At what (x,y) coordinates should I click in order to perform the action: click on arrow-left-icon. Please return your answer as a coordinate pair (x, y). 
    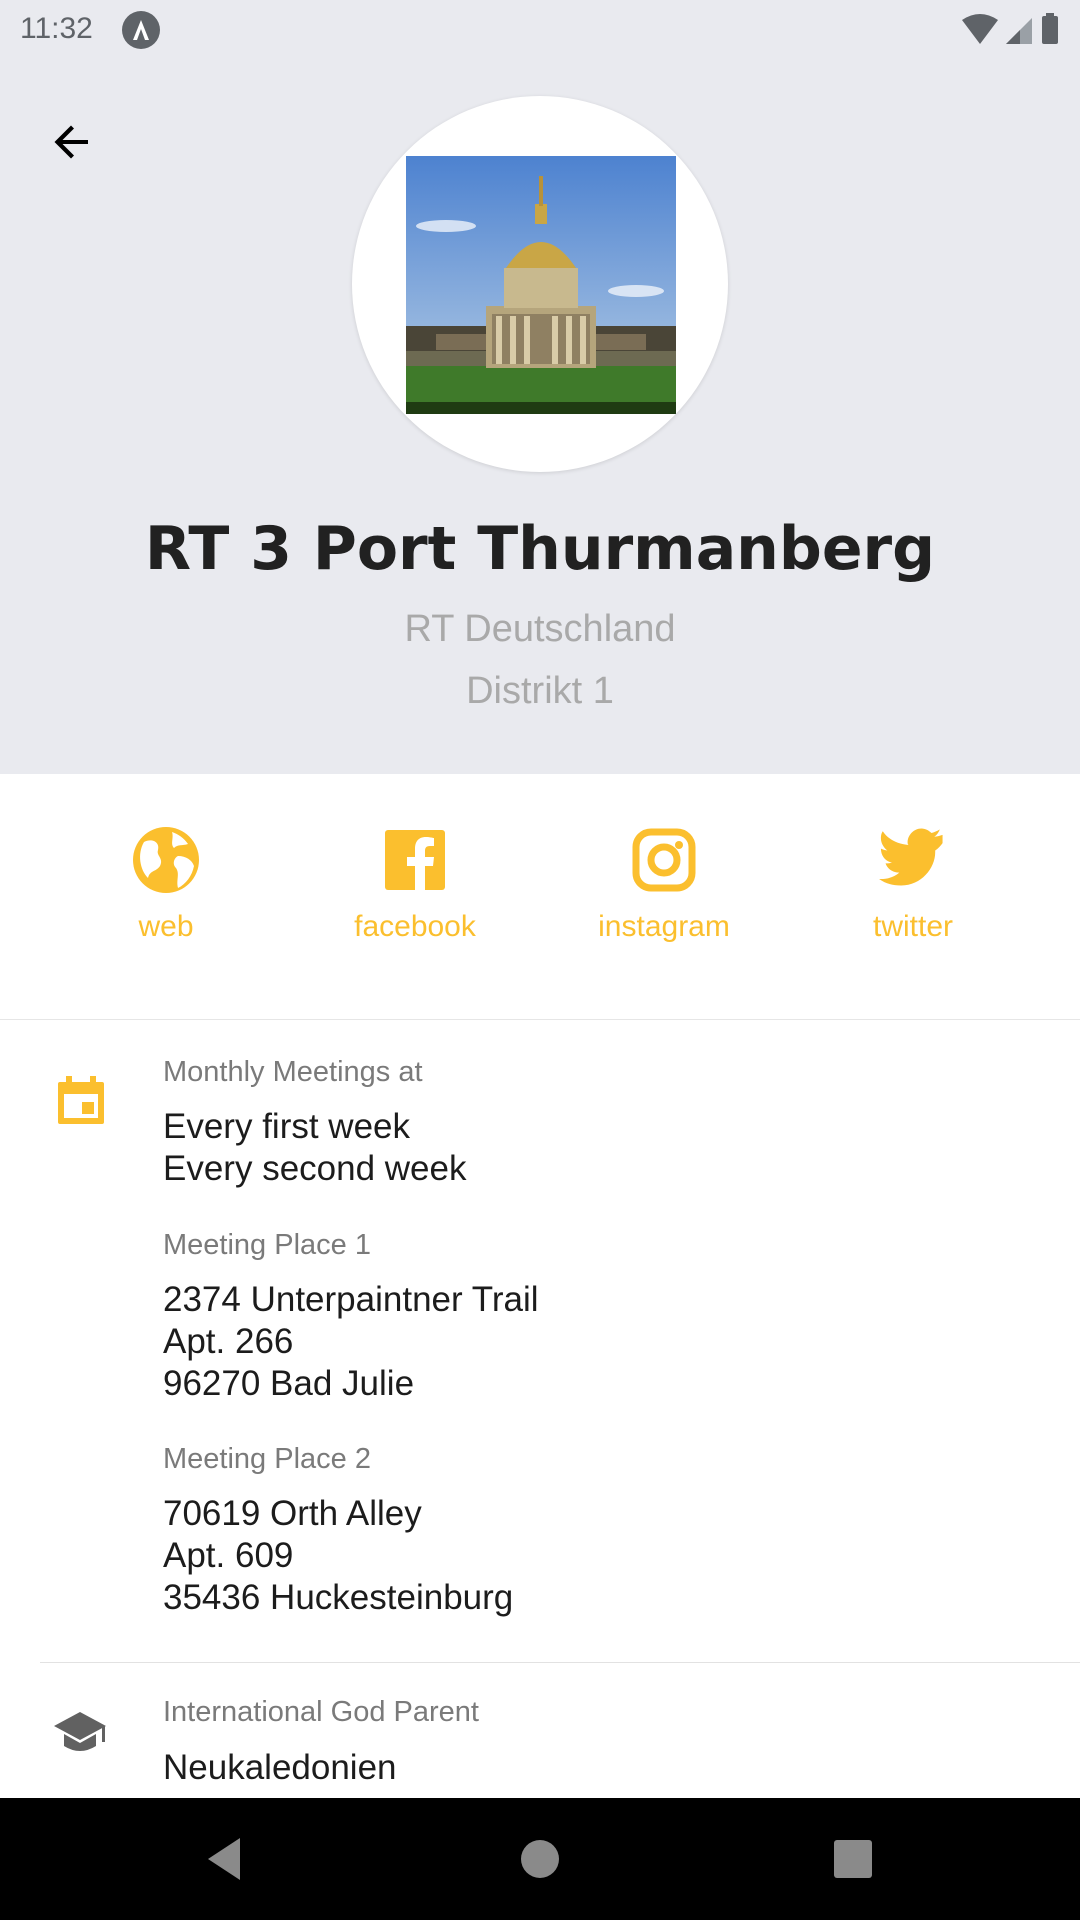
    Looking at the image, I should click on (71, 142).